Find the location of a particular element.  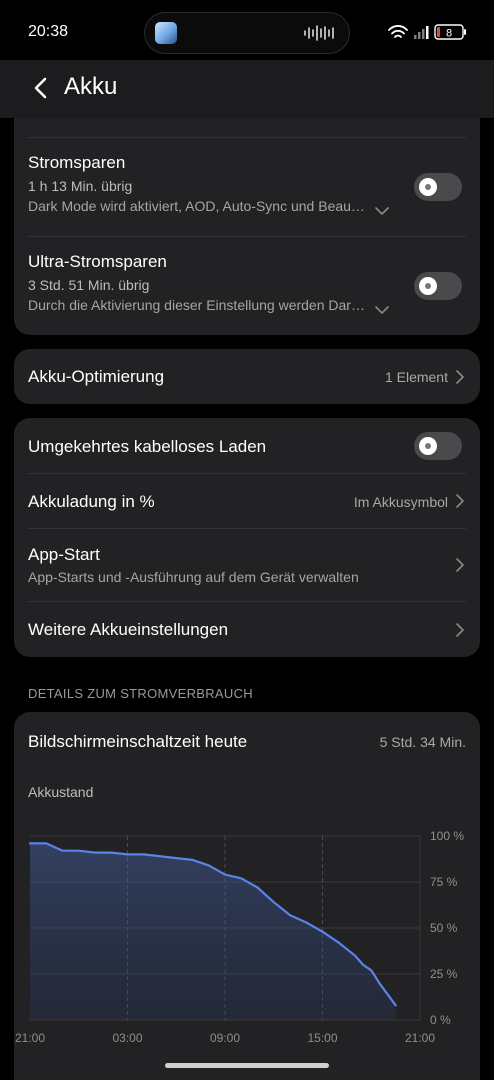

battery-area-fill is located at coordinates (213, 931).